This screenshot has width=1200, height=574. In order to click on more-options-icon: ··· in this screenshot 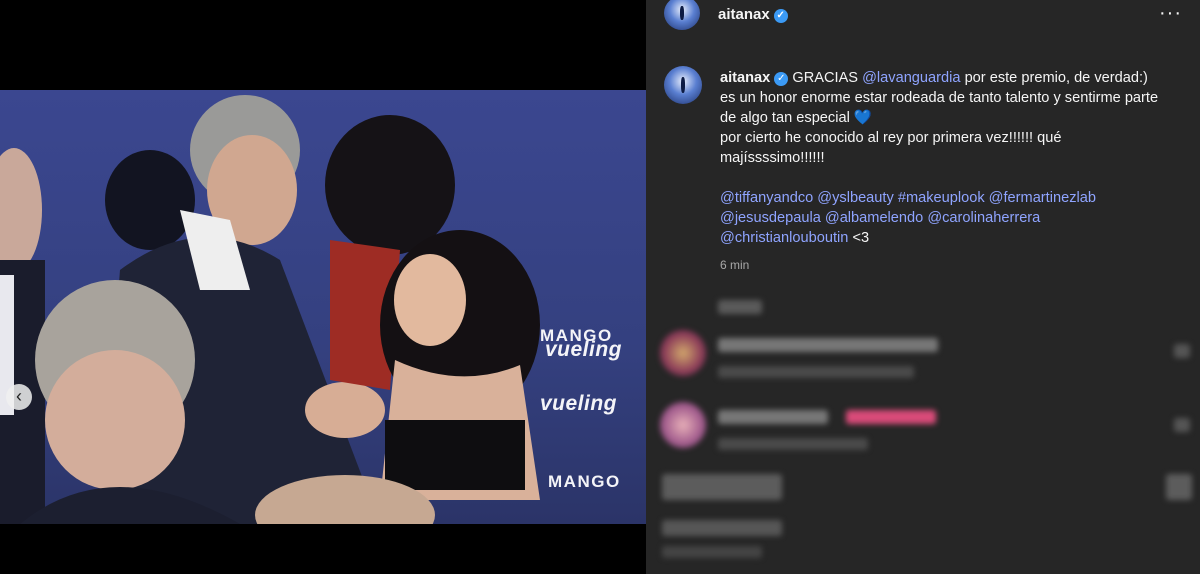, I will do `click(1170, 13)`.